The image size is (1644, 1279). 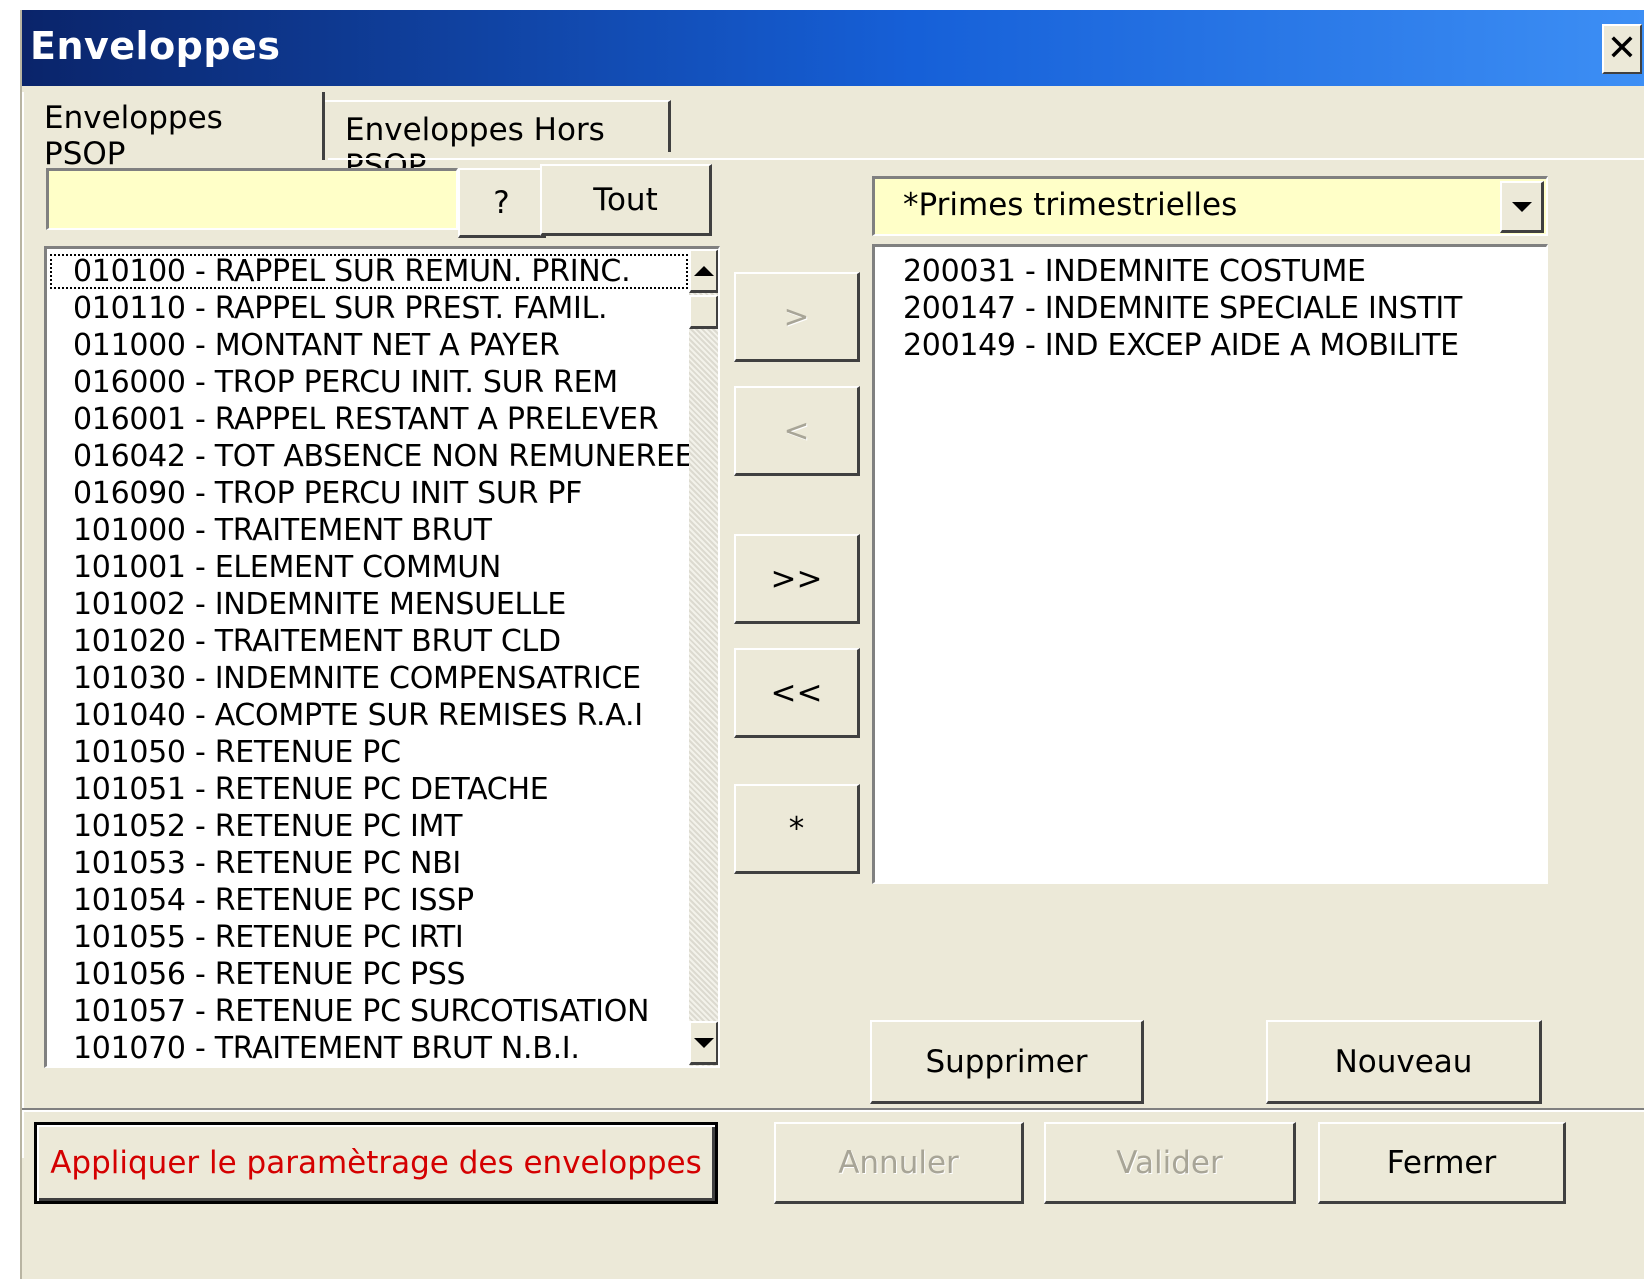 I want to click on scroll-down-button, so click(x=703, y=1043).